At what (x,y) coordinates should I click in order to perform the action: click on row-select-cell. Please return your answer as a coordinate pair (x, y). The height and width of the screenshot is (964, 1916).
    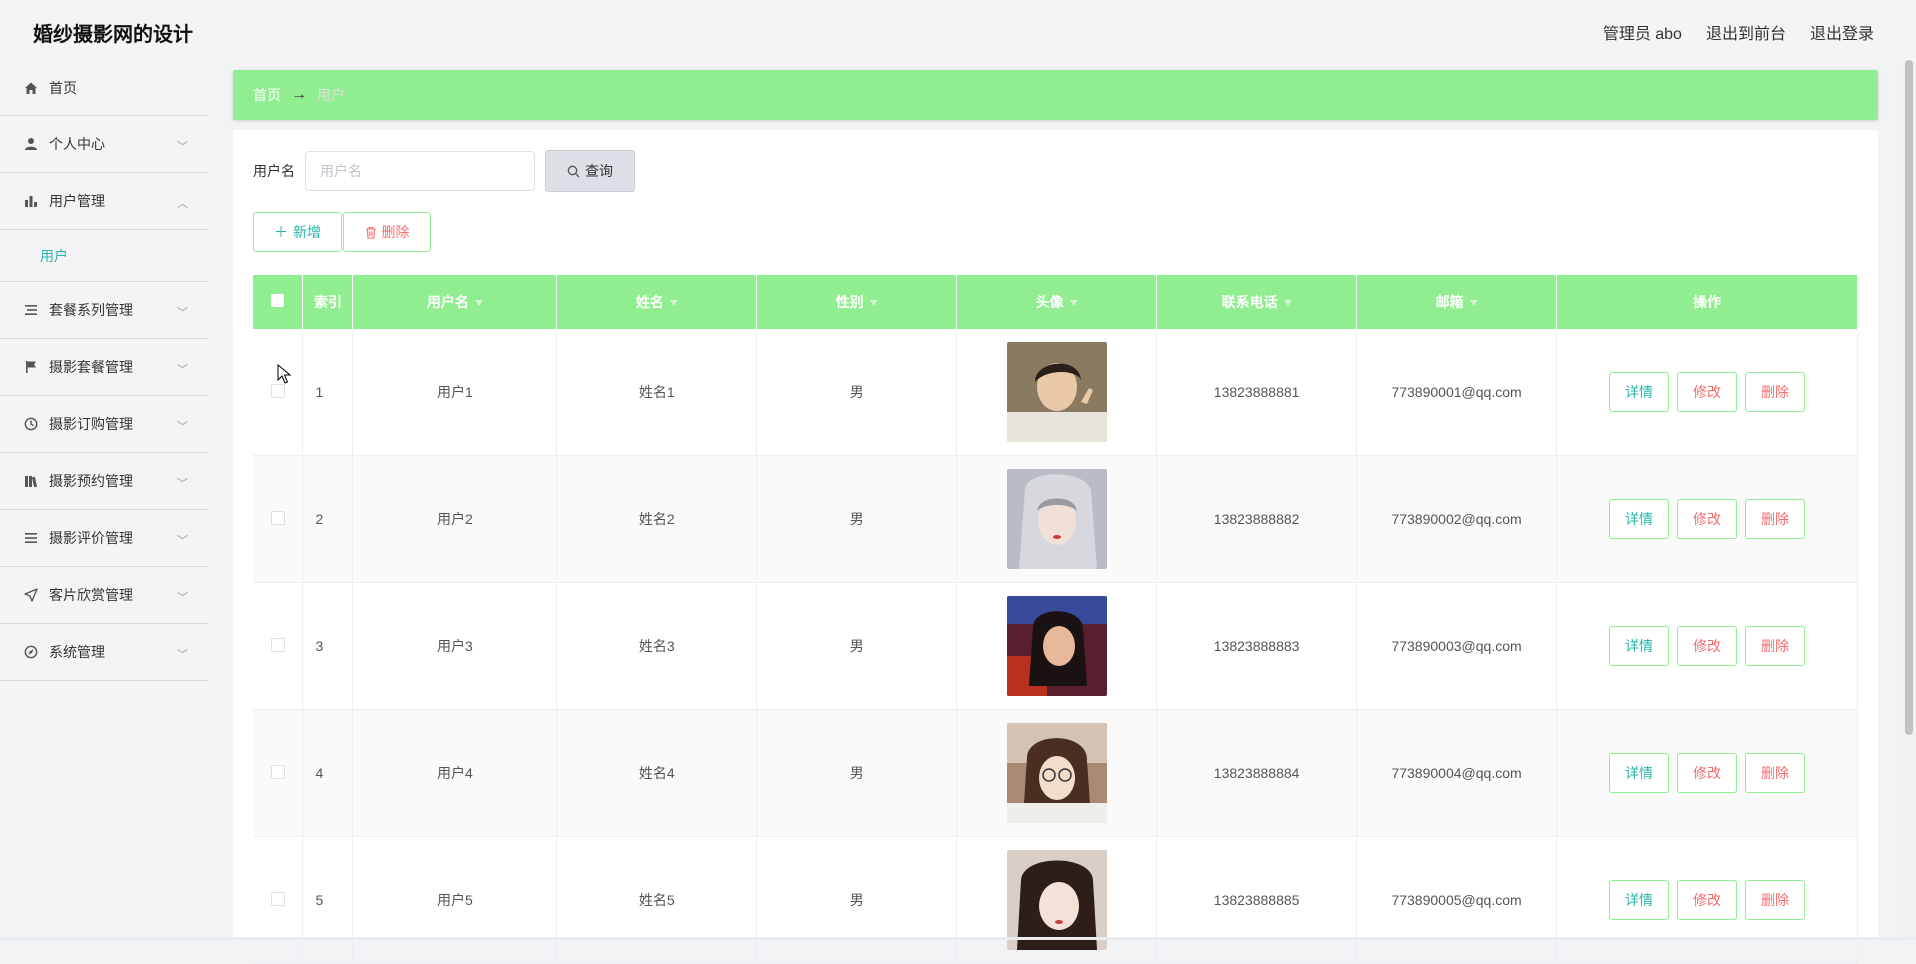
    Looking at the image, I should click on (278, 519).